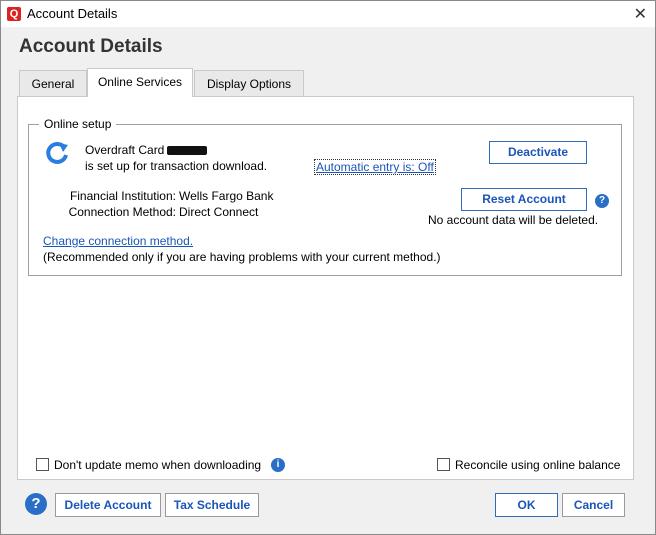 This screenshot has width=656, height=535. Describe the element at coordinates (538, 465) in the screenshot. I see `reconcile-checkbox-label: Reconcile using online balance` at that location.